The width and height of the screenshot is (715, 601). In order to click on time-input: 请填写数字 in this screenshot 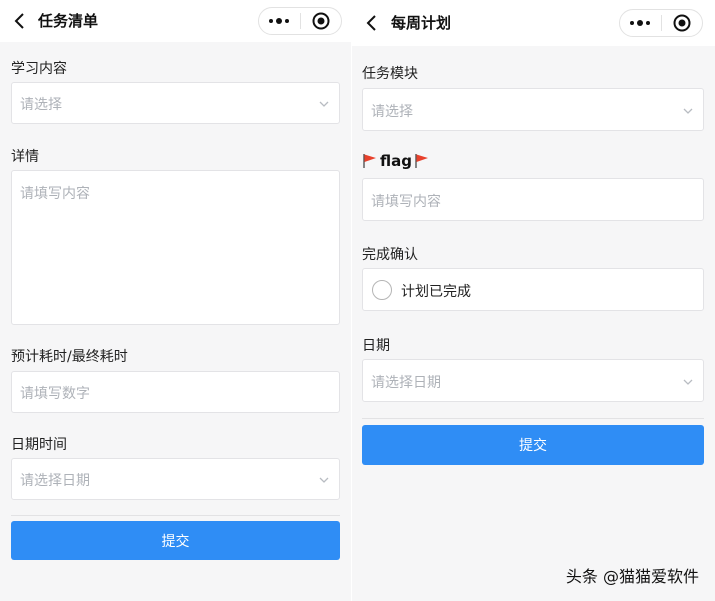, I will do `click(175, 392)`.